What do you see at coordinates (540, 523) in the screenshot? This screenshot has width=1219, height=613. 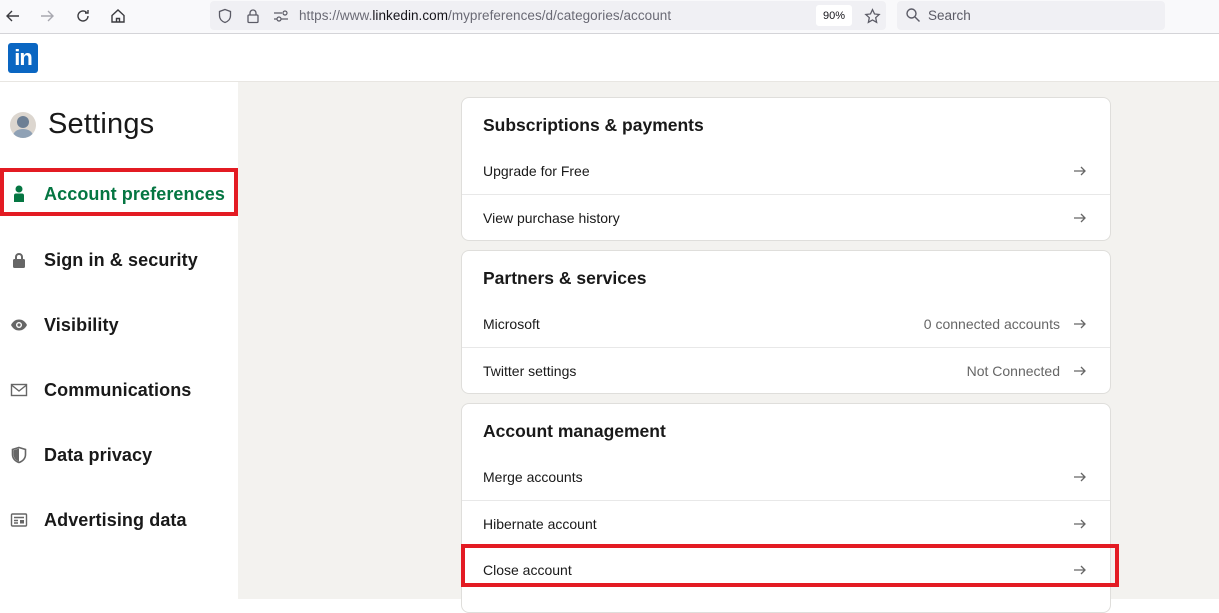 I see `row-label: Hibernate account` at bounding box center [540, 523].